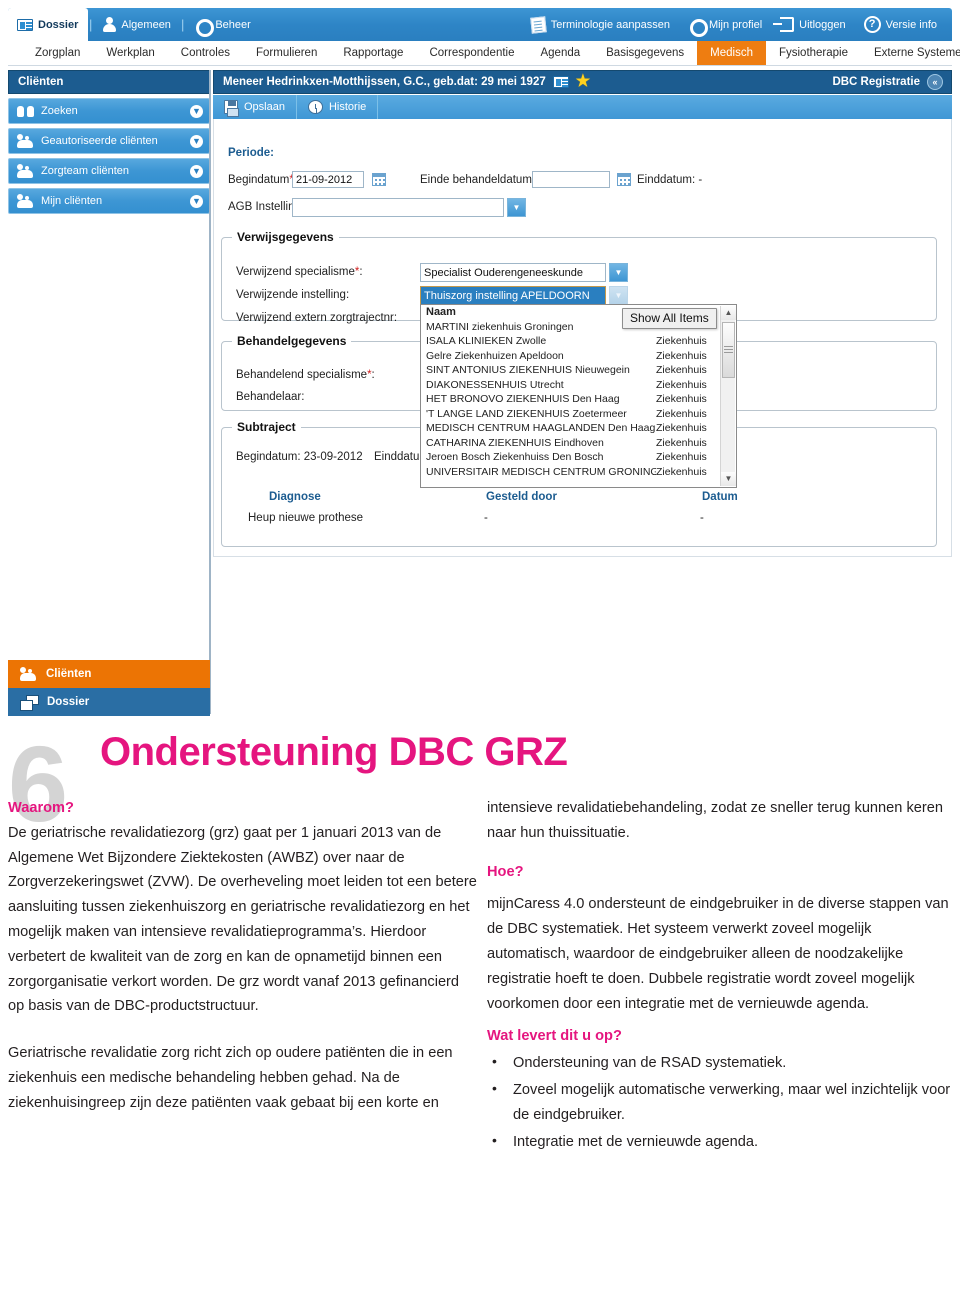 The image size is (960, 1300). I want to click on ribbon-item-beheer: Beheer, so click(222, 24).